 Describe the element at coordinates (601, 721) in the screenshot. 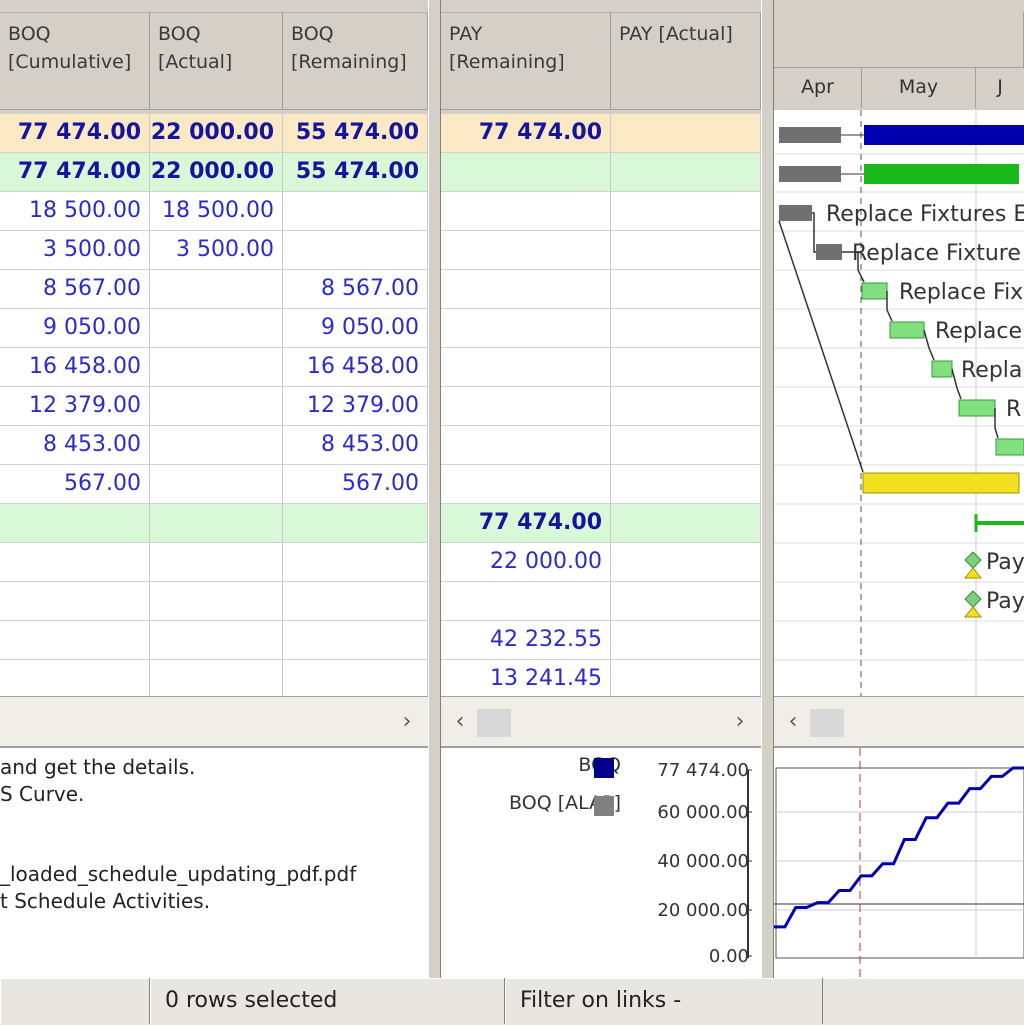

I see `hscrollbar-middle: ‹ ›` at that location.